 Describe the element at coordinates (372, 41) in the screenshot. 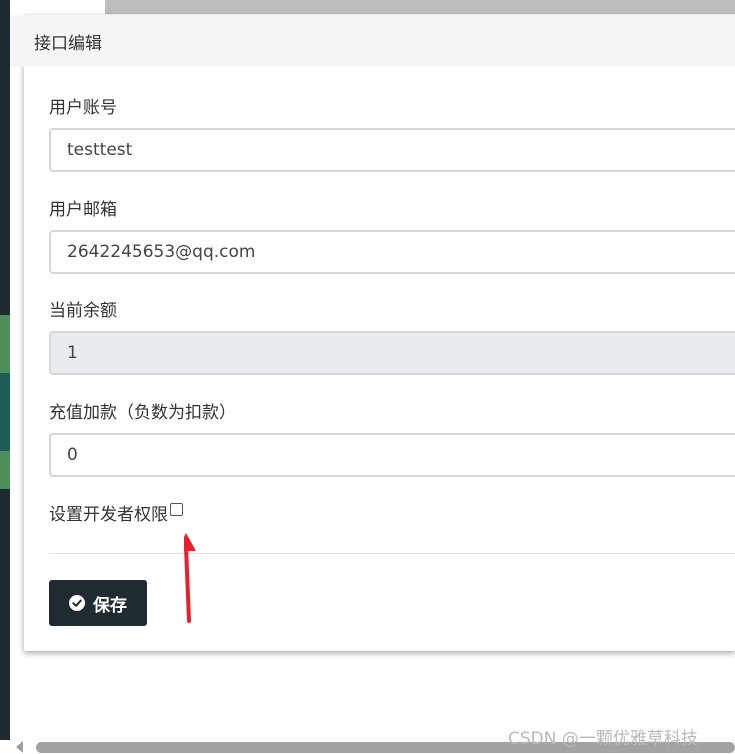

I see `modal-header: 接口编辑` at that location.